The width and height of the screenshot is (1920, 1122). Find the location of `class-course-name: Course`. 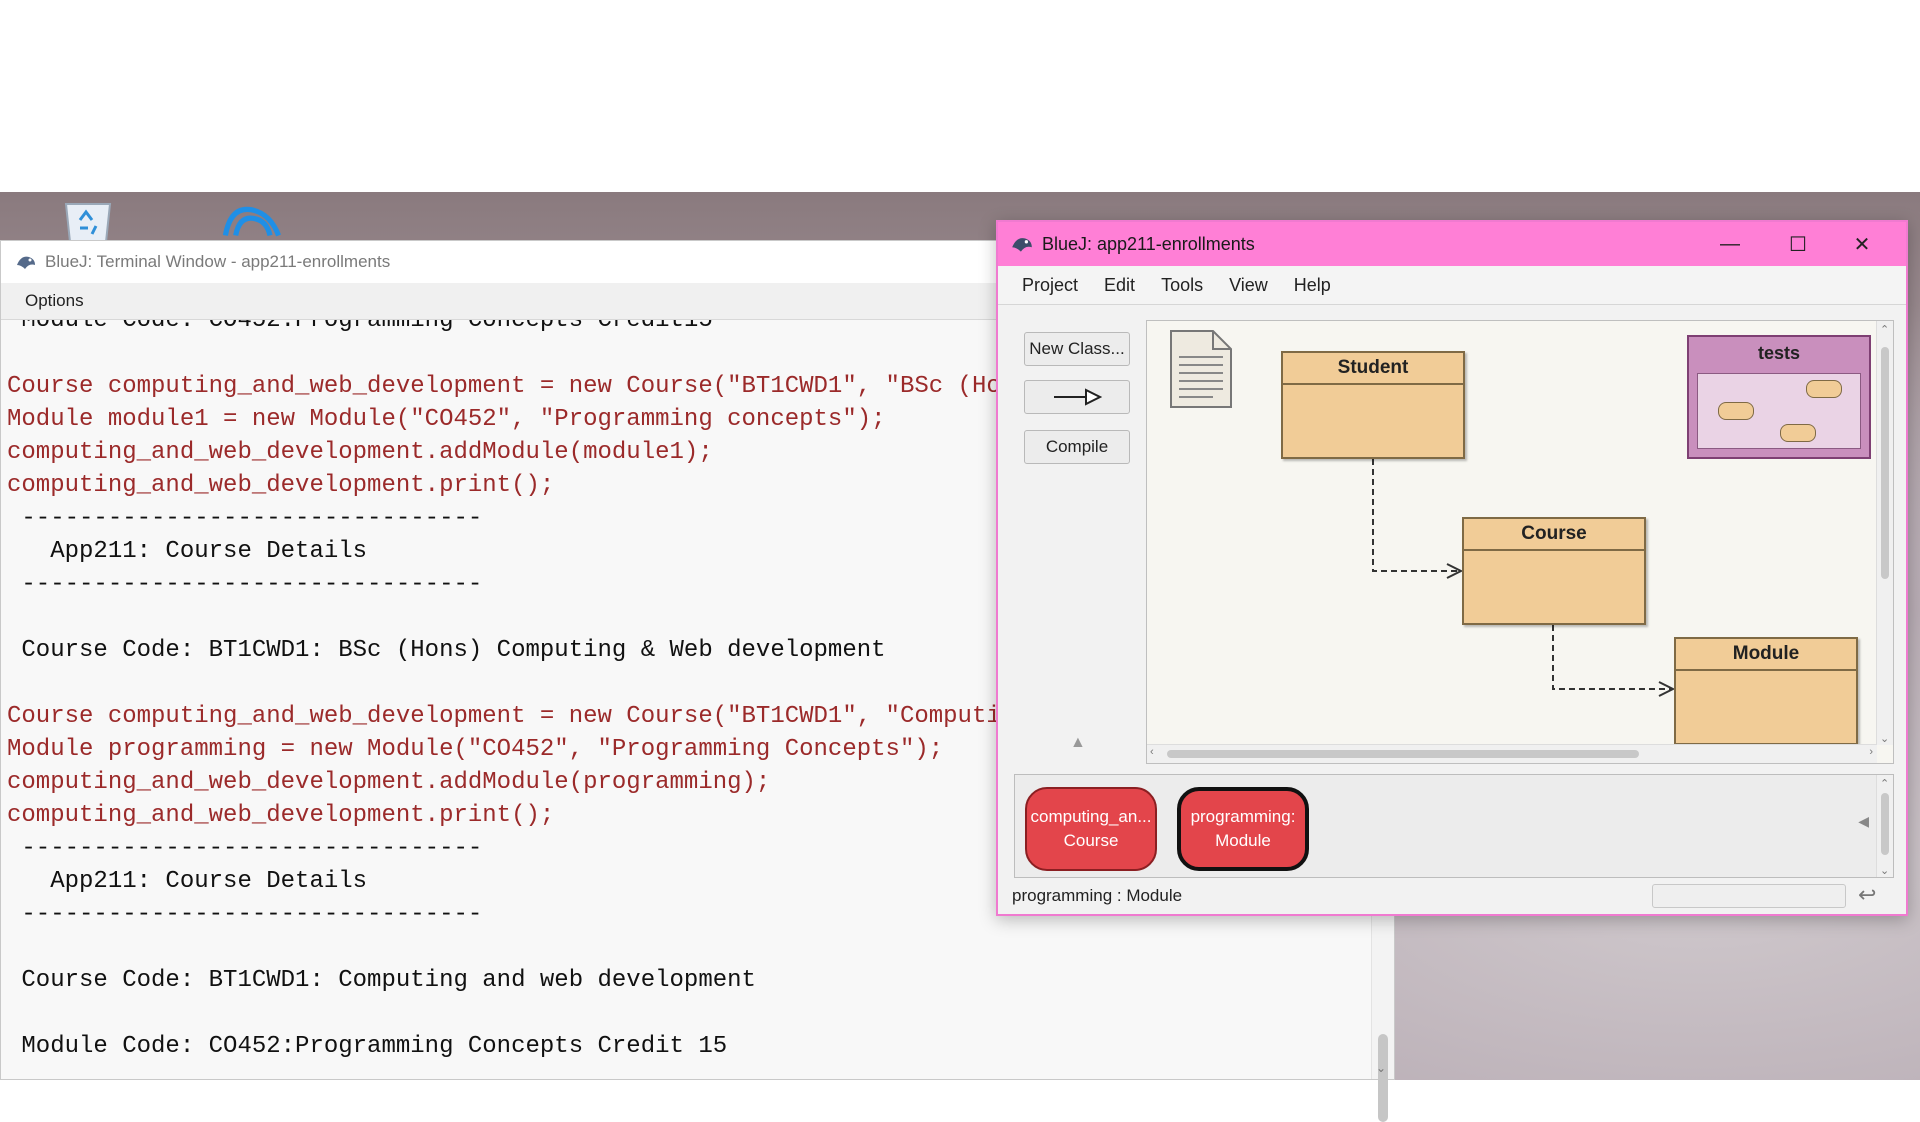

class-course-name: Course is located at coordinates (1554, 535).